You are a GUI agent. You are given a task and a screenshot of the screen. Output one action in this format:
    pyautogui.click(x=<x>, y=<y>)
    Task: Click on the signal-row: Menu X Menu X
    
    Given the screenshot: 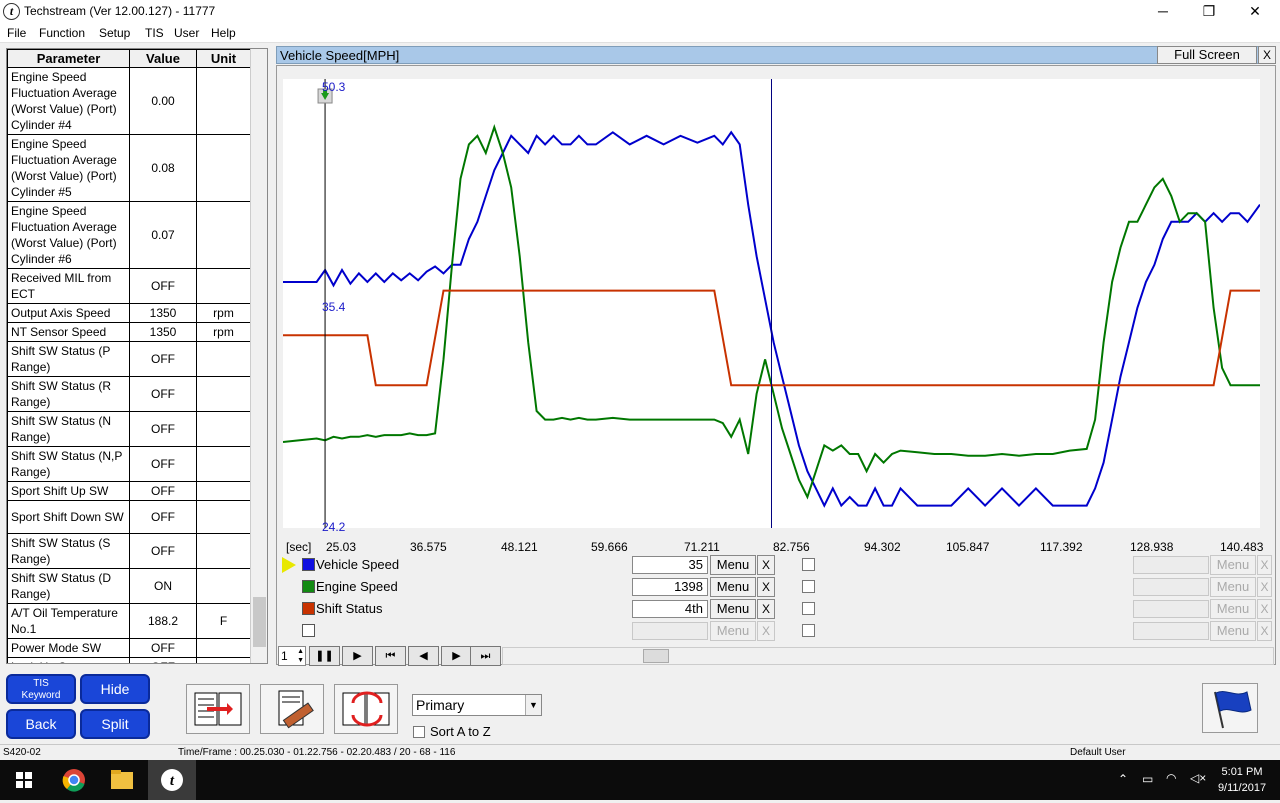 What is the action you would take?
    pyautogui.click(x=777, y=631)
    